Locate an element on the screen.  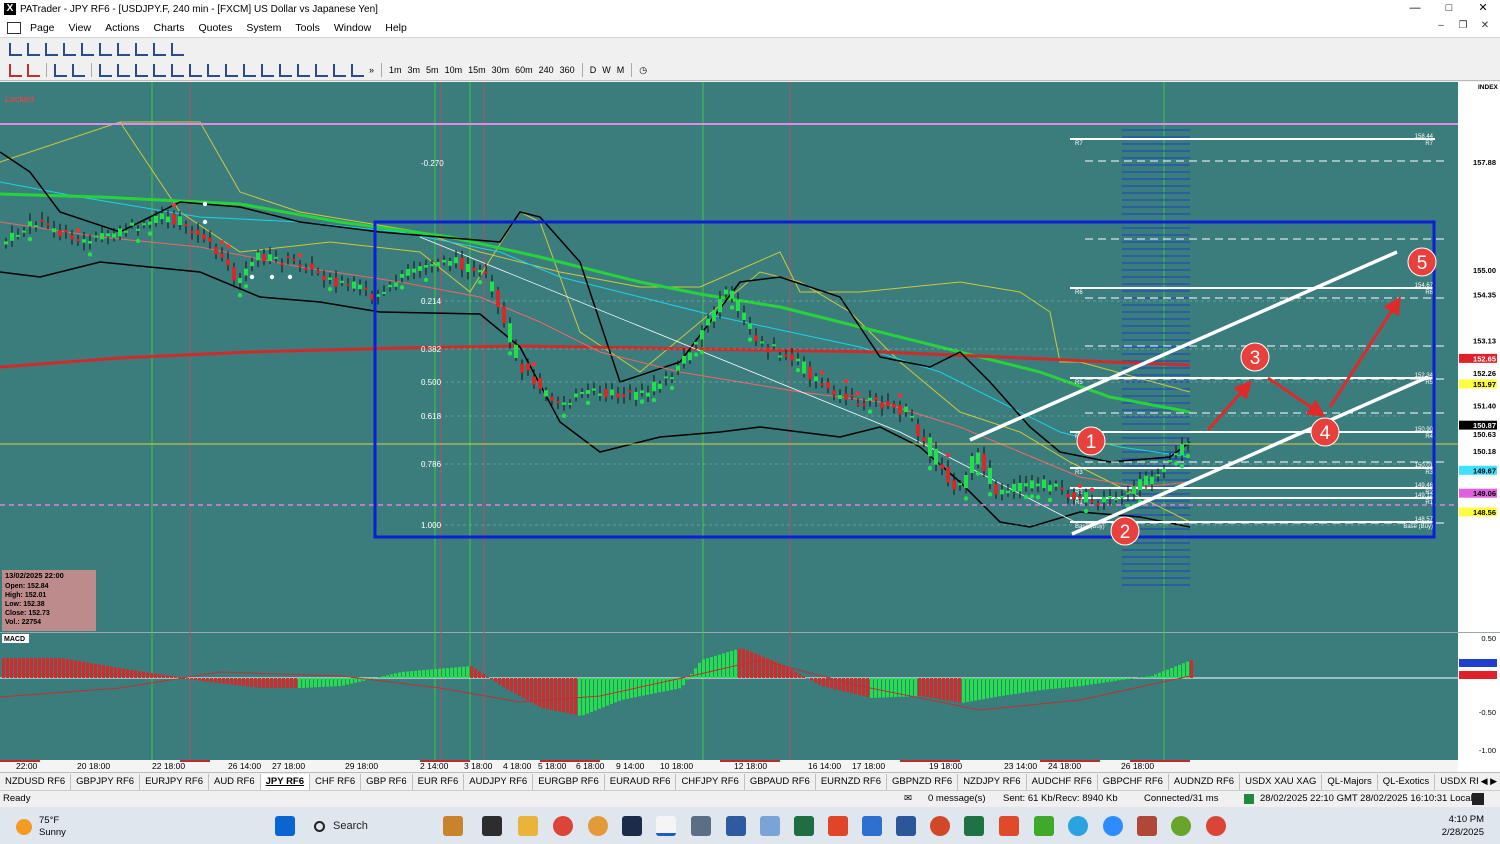
renko-chart-icon is located at coordinates (123, 49).